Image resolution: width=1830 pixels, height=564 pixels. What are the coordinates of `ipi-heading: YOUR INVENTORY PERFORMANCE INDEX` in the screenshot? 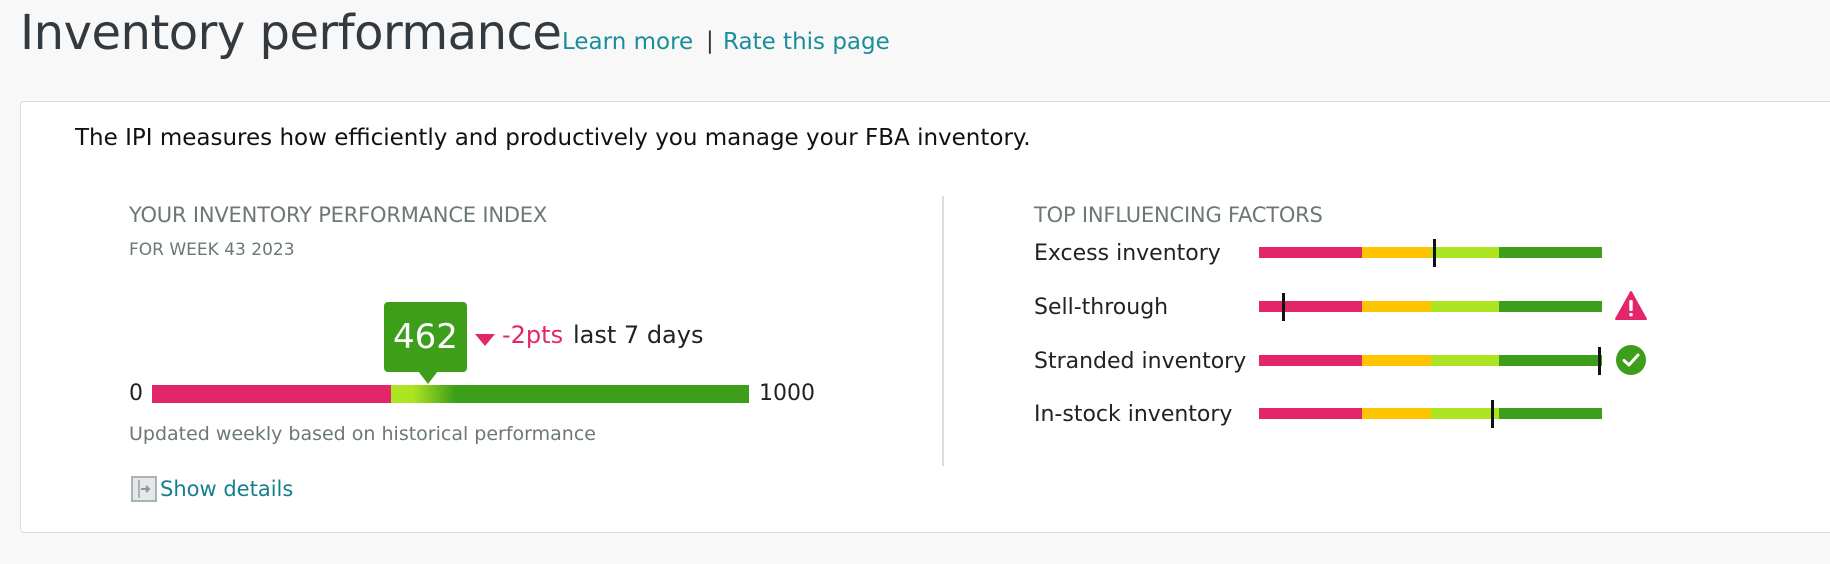 It's located at (338, 215).